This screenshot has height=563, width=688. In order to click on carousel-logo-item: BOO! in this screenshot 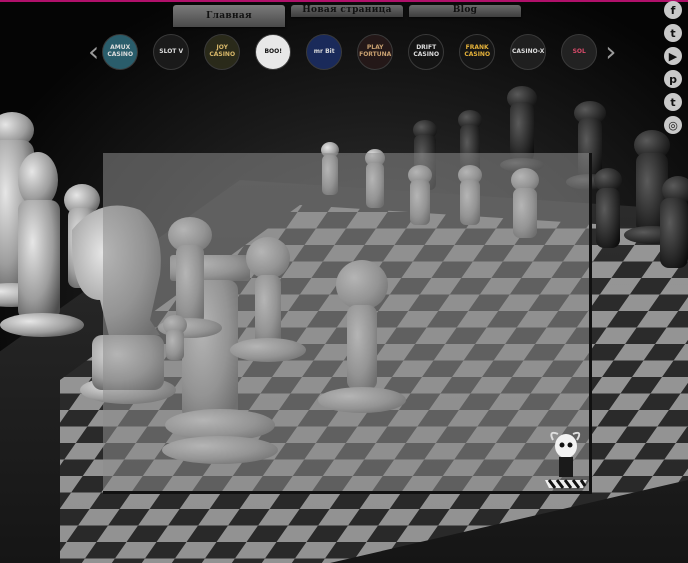, I will do `click(273, 52)`.